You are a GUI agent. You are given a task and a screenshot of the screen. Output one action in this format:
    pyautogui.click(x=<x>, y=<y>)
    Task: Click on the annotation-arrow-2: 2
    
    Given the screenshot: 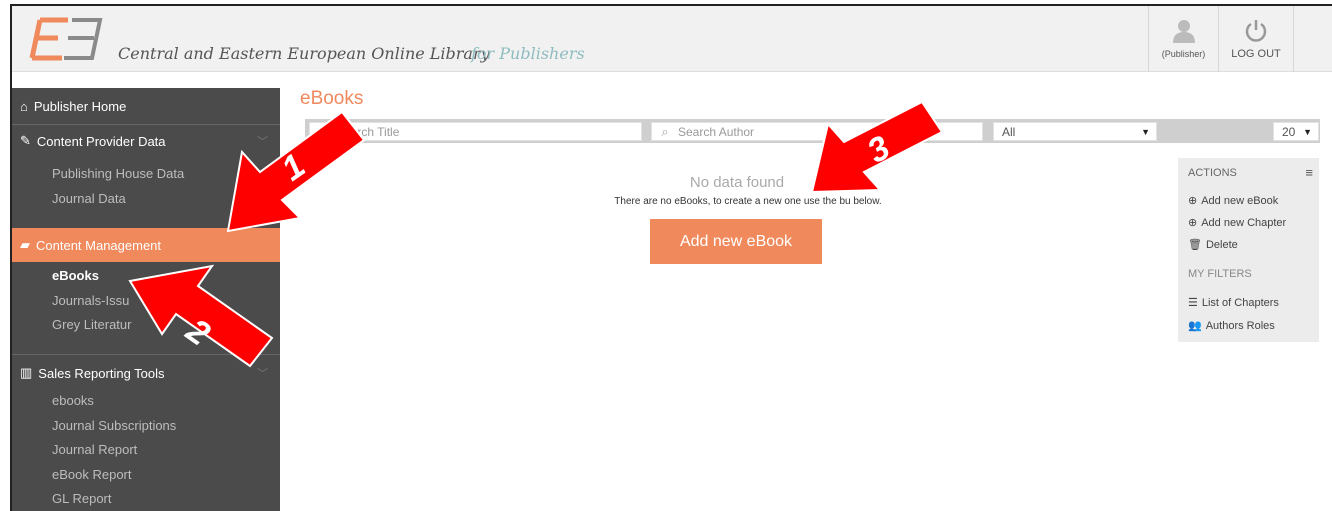 What is the action you would take?
    pyautogui.click(x=201, y=316)
    